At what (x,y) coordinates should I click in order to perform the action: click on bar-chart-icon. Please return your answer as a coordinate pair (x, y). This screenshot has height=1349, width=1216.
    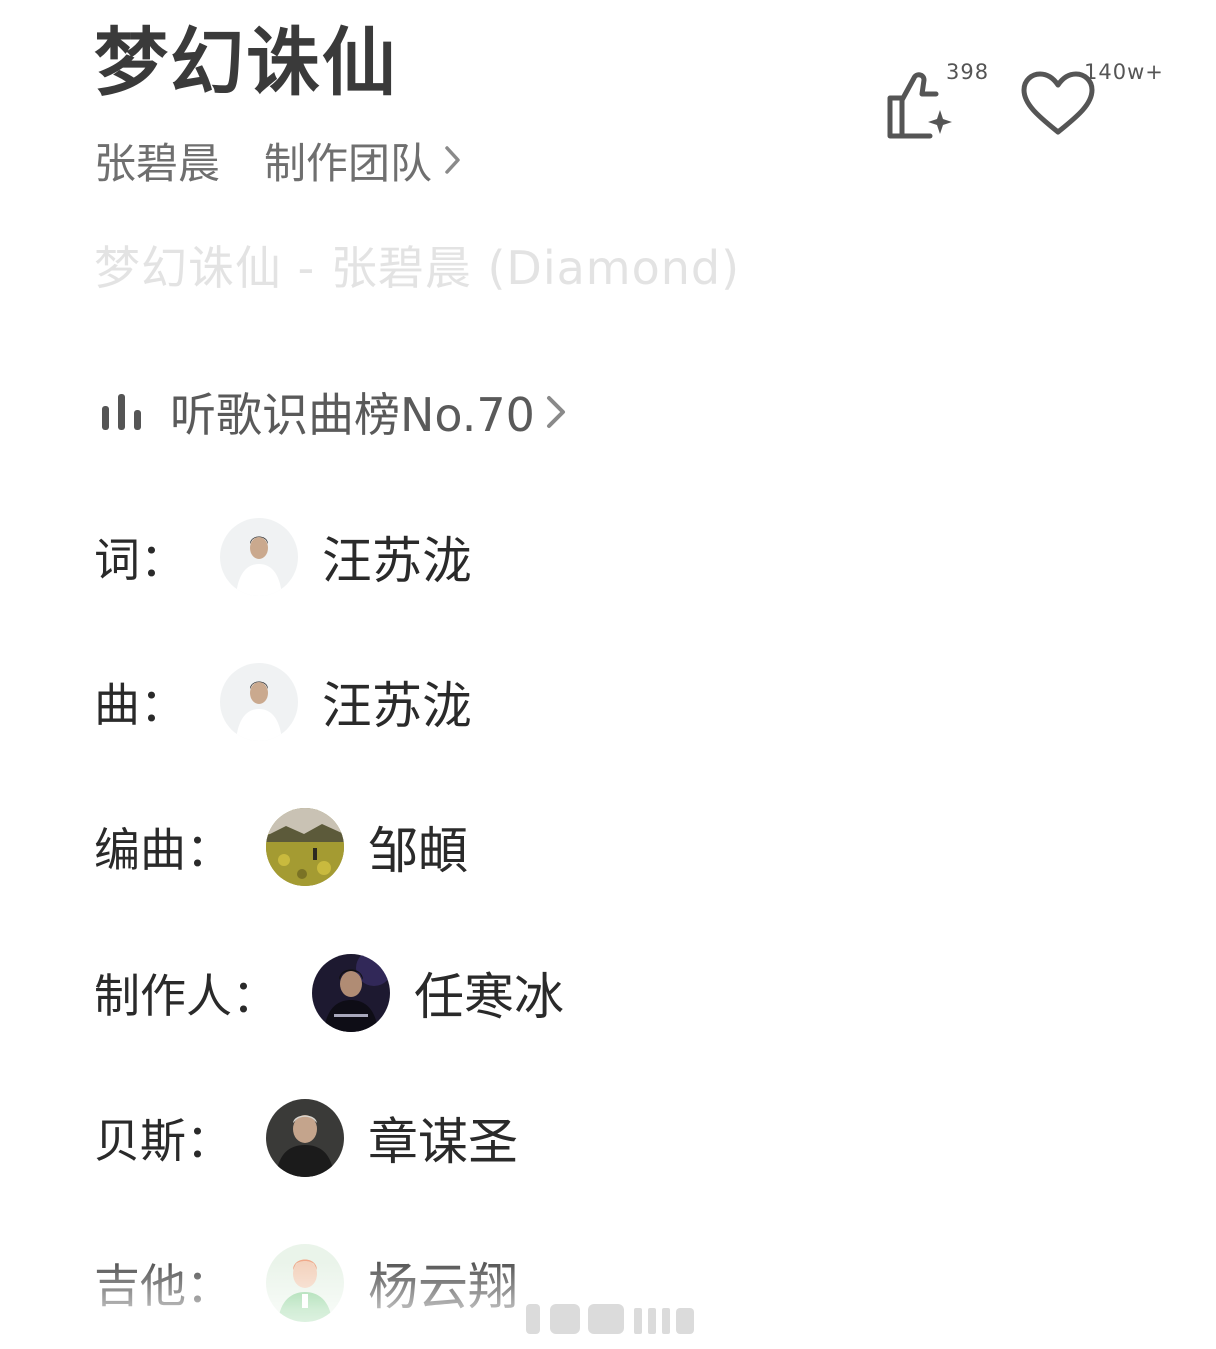
    Looking at the image, I should click on (121, 412).